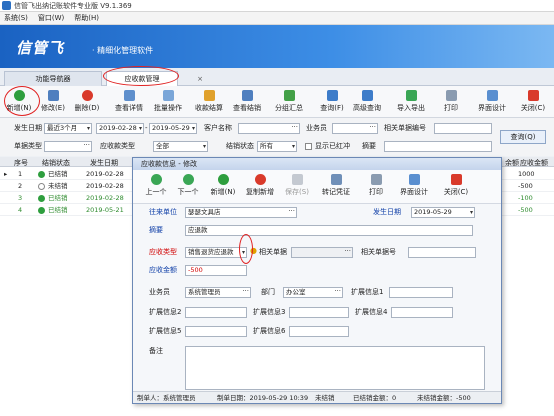 This screenshot has height=416, width=554. What do you see at coordinates (492, 103) in the screenshot?
I see `layout-design-button: 界面设计` at bounding box center [492, 103].